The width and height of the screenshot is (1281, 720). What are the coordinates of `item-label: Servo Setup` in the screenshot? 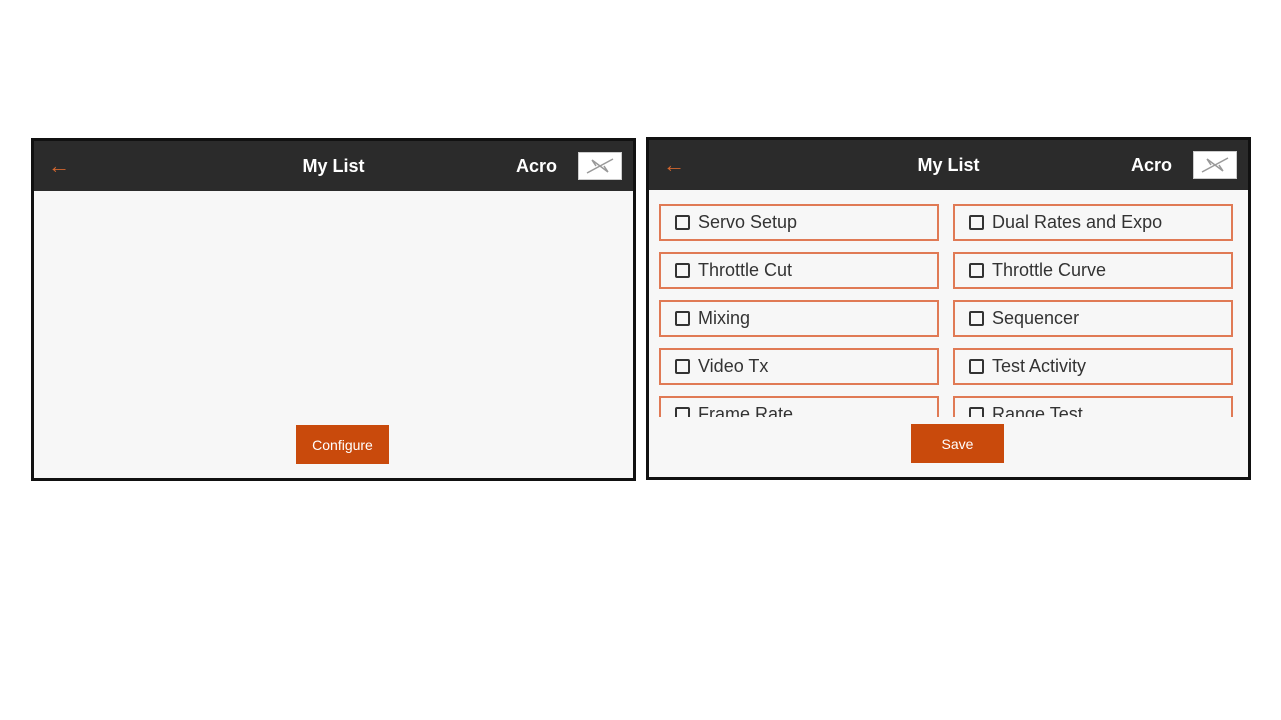 It's located at (748, 222).